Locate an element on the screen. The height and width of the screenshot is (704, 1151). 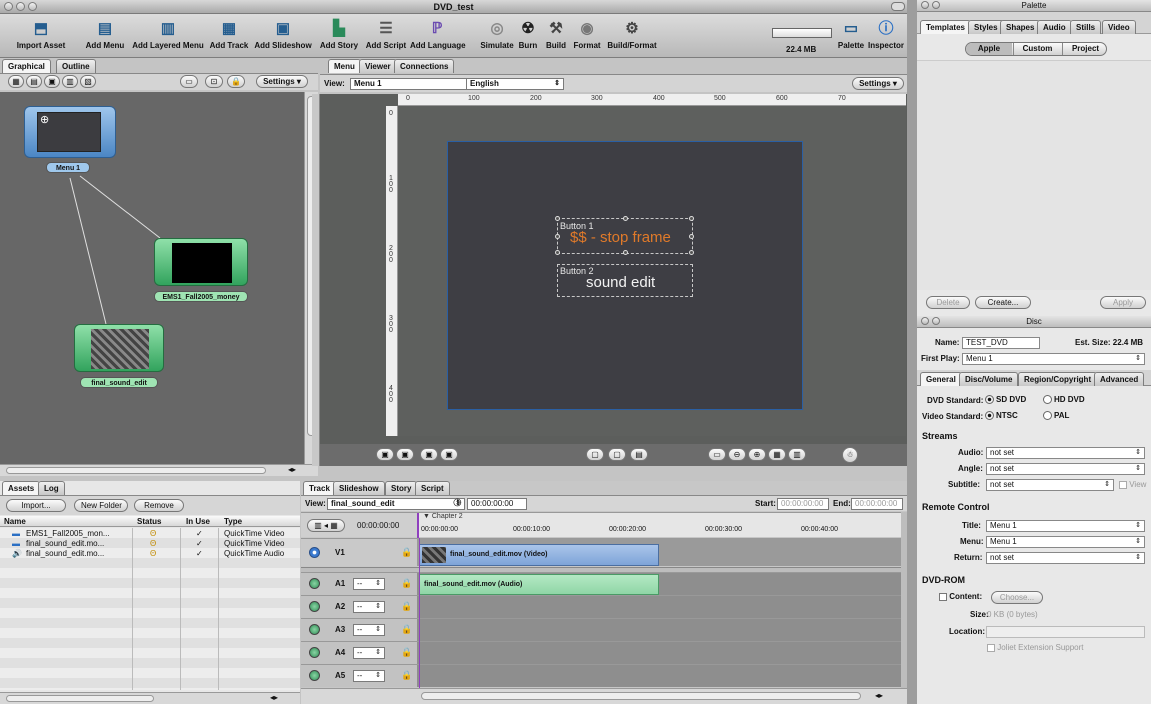
clip-node-ems1 is located at coordinates (201, 262).